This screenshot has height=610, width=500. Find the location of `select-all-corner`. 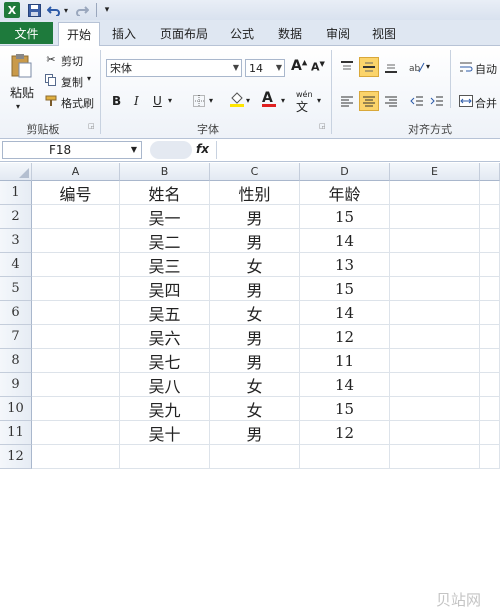

select-all-corner is located at coordinates (16, 172).